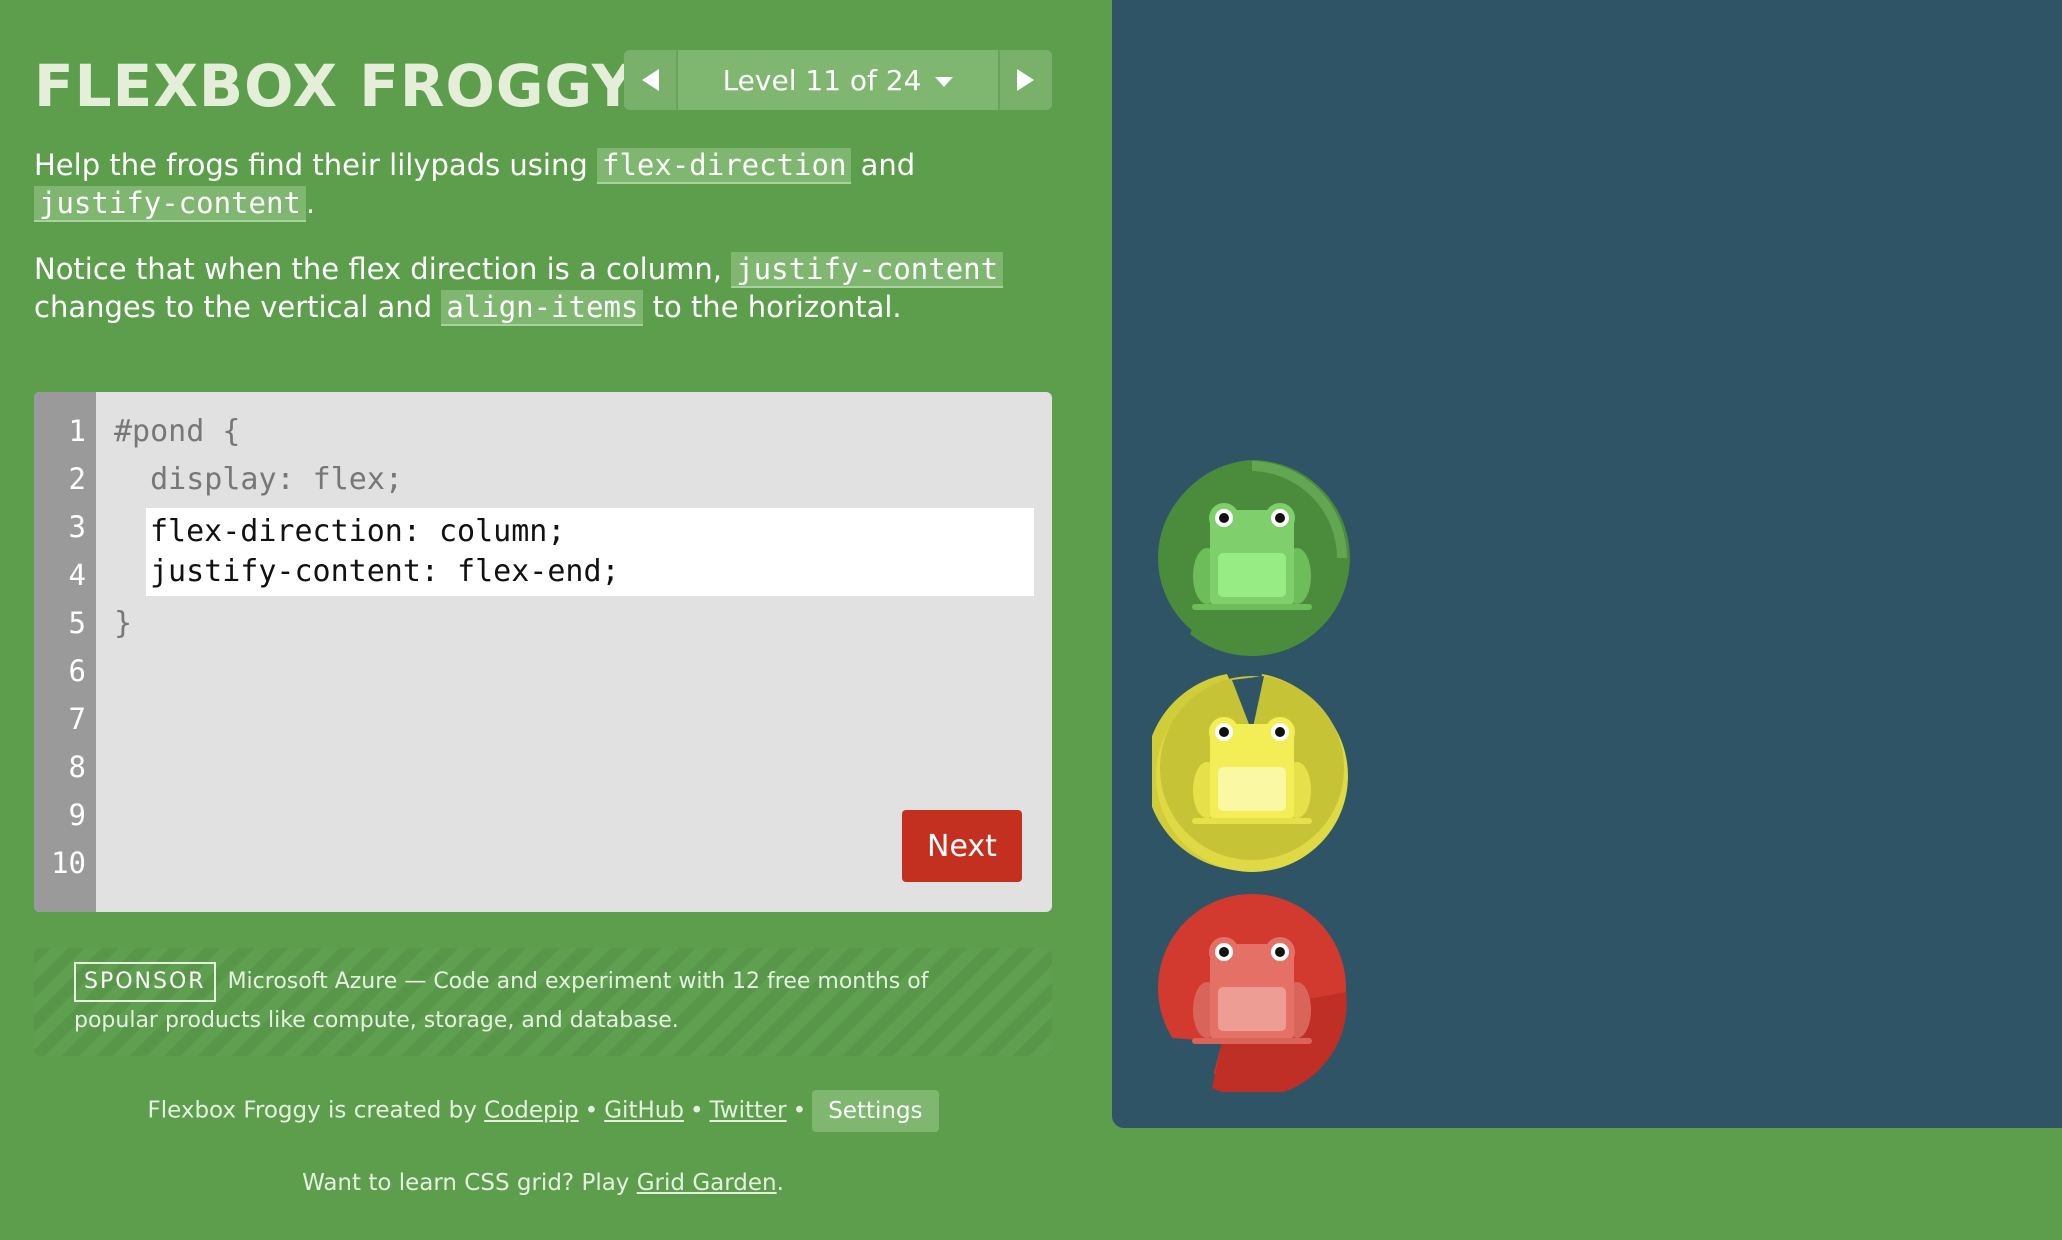 This screenshot has width=2062, height=1240. I want to click on codepip-link: Codepip, so click(531, 1111).